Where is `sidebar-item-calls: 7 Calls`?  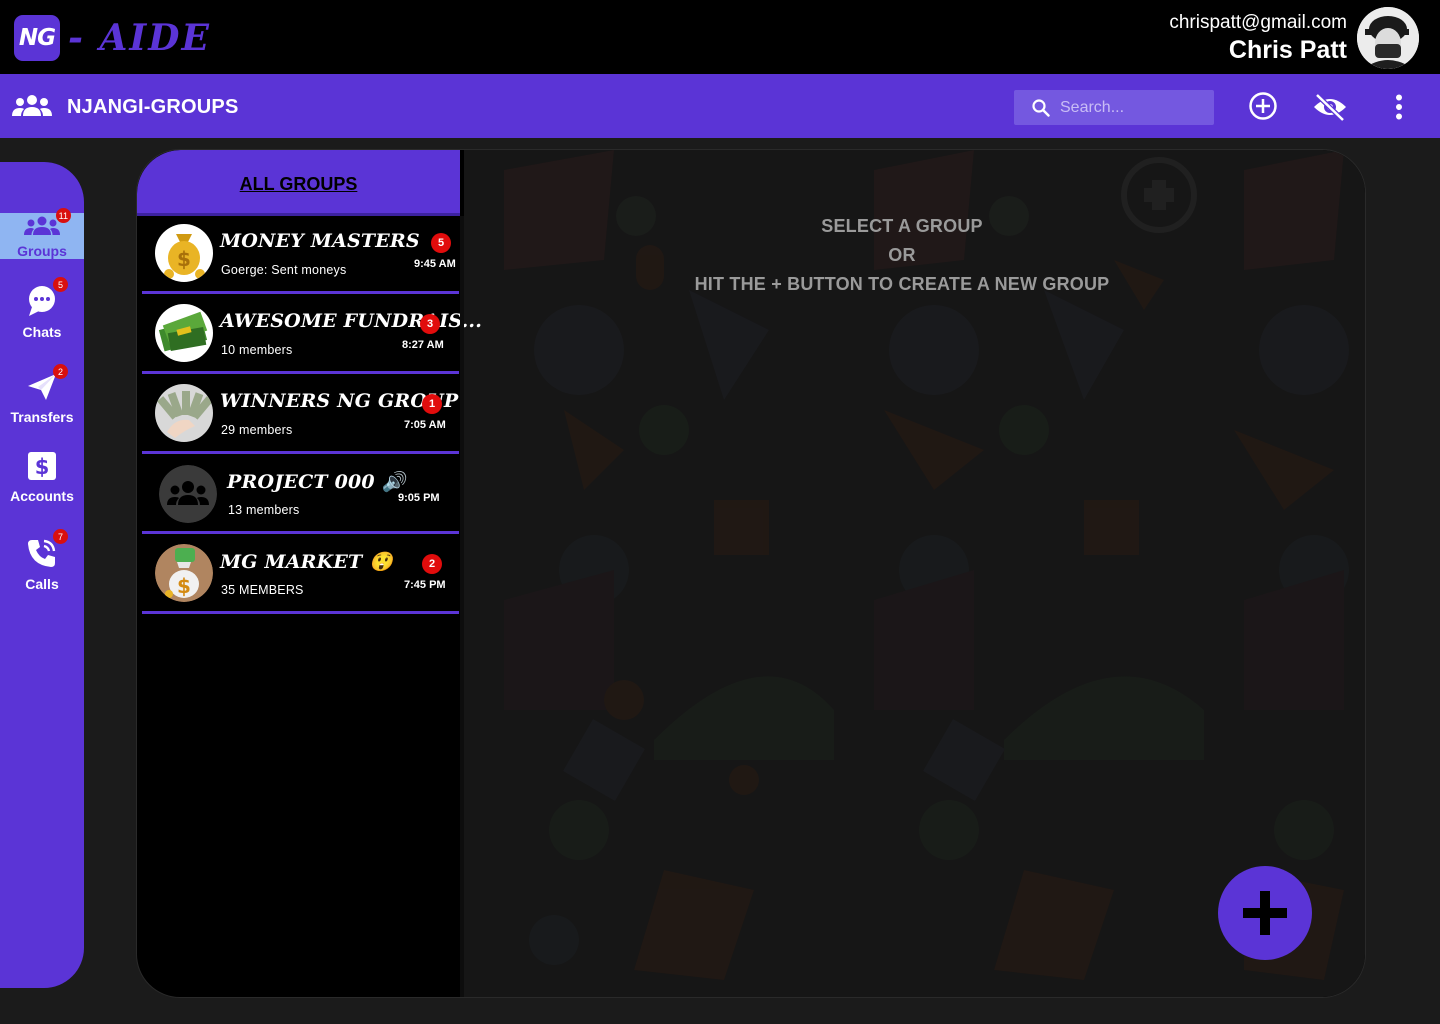
sidebar-item-calls: 7 Calls is located at coordinates (42, 560).